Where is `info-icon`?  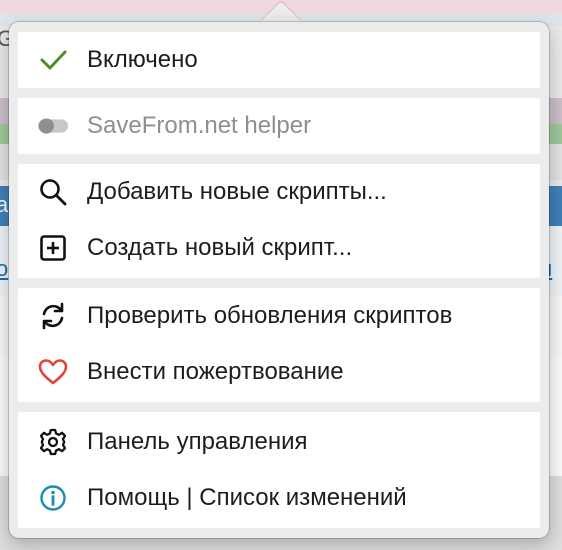 info-icon is located at coordinates (53, 498).